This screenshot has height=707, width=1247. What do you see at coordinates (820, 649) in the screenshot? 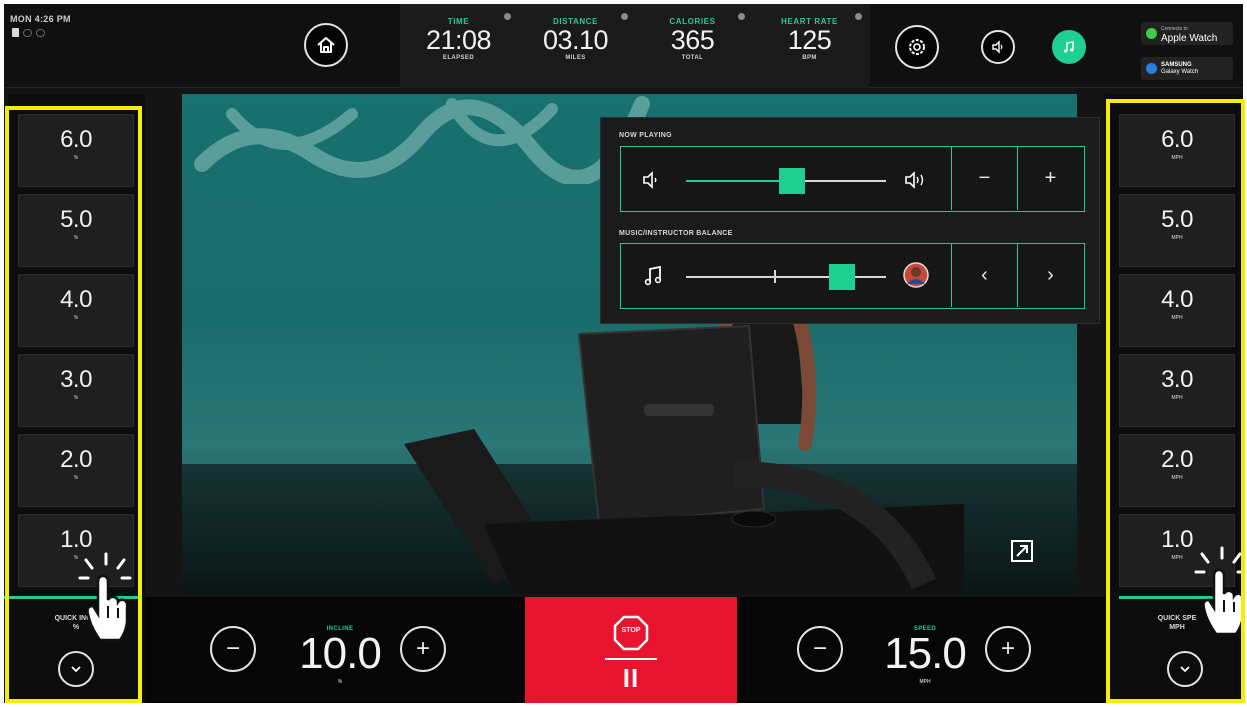
I see `speed-decrease-button: −` at bounding box center [820, 649].